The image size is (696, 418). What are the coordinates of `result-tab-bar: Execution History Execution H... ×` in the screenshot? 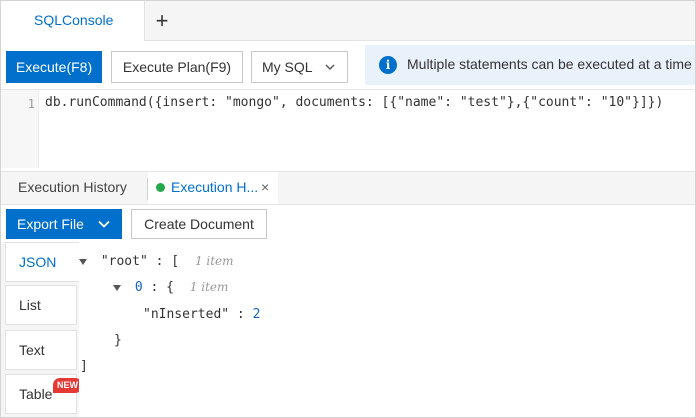 It's located at (348, 188).